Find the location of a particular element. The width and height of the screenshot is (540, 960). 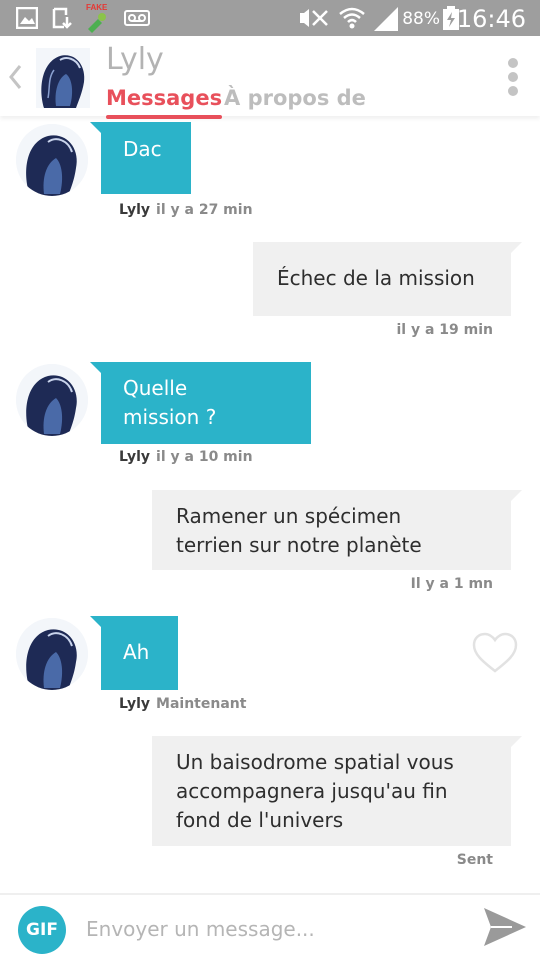

message-line: mission ? is located at coordinates (170, 417).